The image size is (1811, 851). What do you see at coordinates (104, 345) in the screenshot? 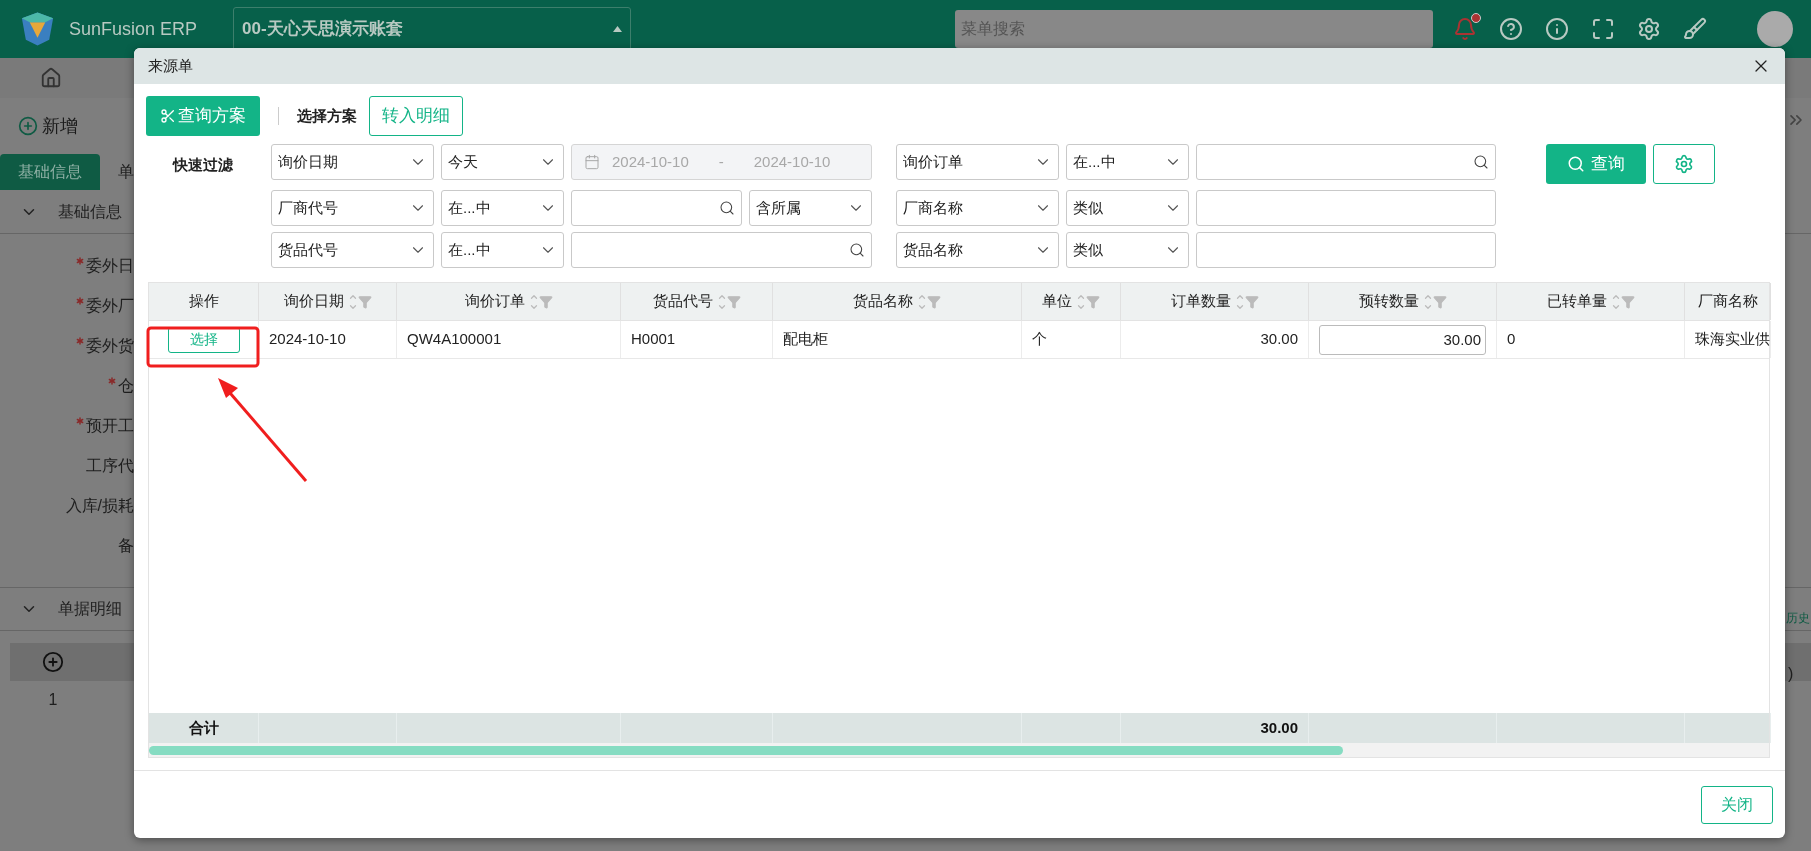
I see `field-label: 委外货` at bounding box center [104, 345].